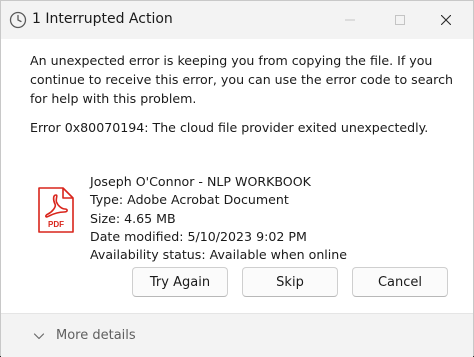  What do you see at coordinates (56, 224) in the screenshot?
I see `pdf-icon-label: PDF` at bounding box center [56, 224].